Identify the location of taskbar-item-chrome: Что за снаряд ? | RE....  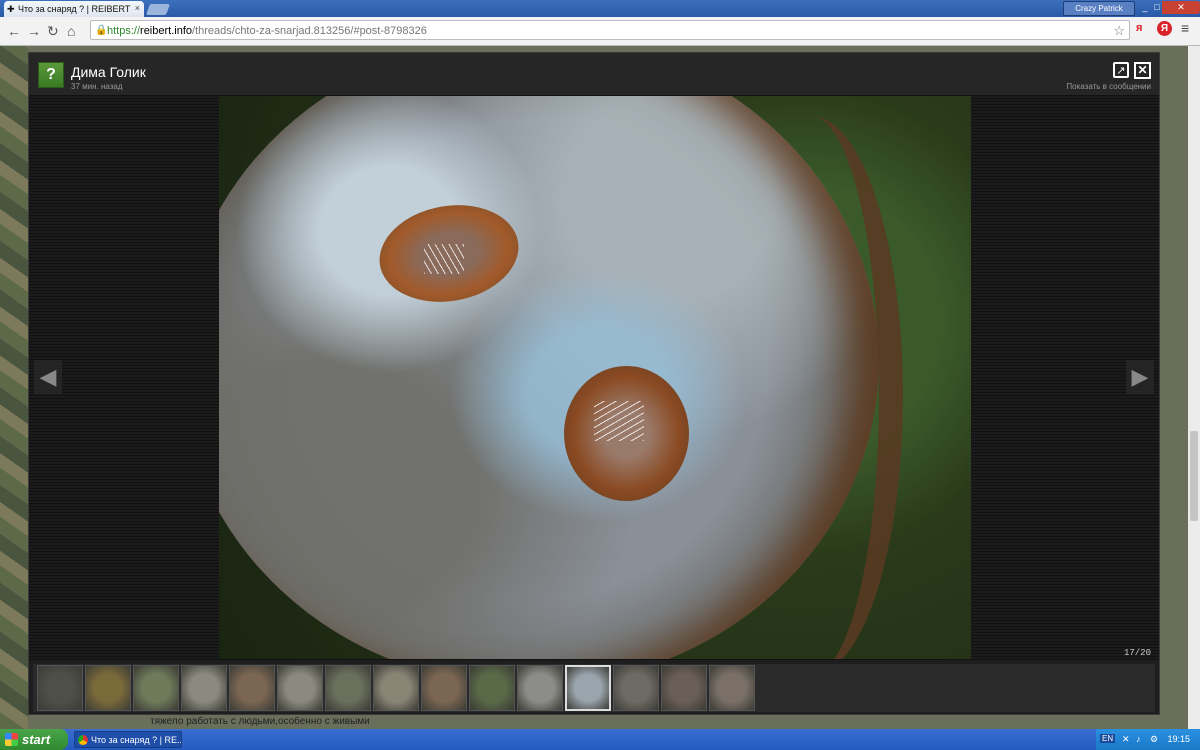
(128, 739).